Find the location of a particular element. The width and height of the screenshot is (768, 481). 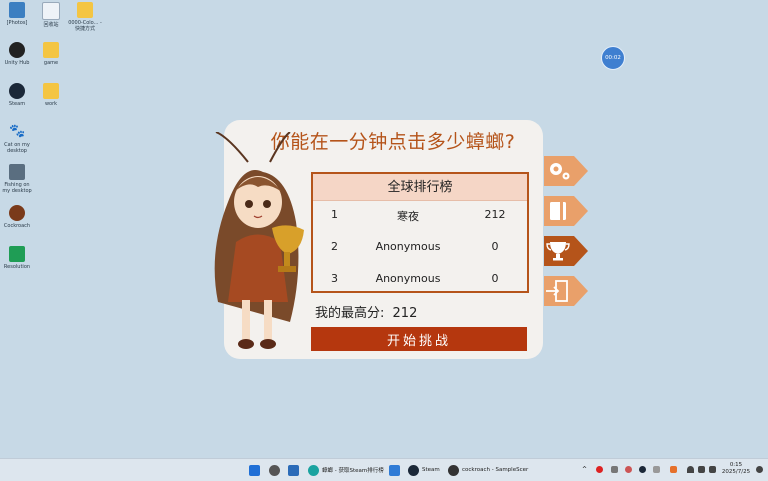

photo-icon is located at coordinates (17, 10).